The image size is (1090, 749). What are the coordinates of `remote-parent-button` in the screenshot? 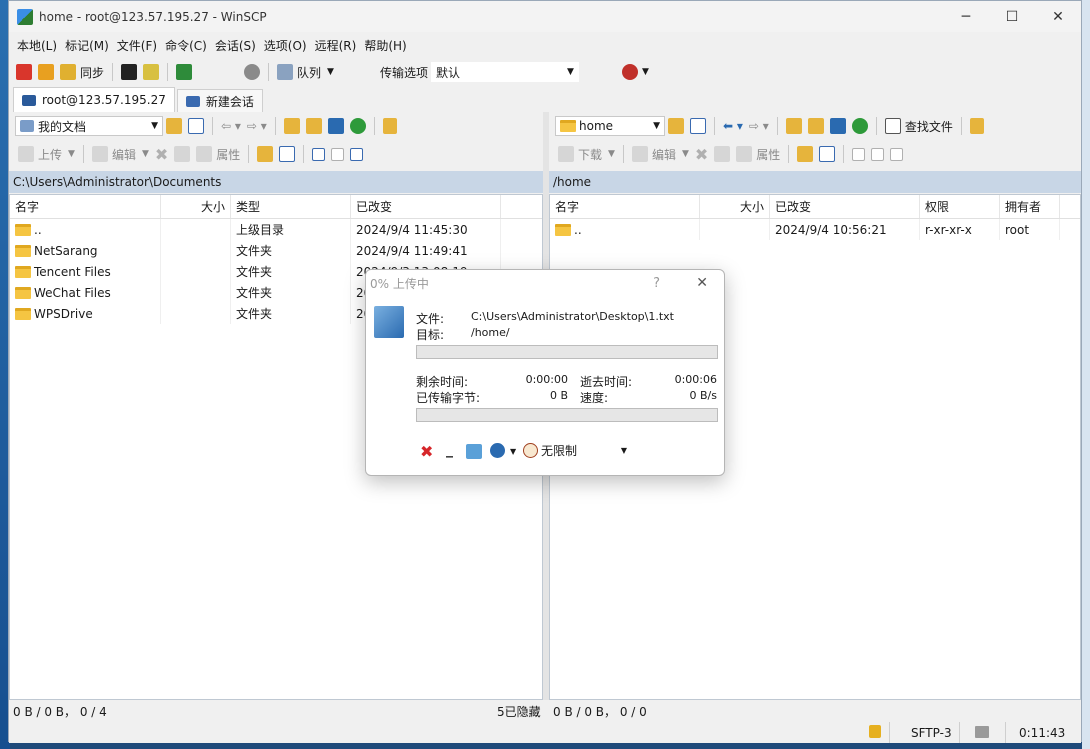 It's located at (794, 126).